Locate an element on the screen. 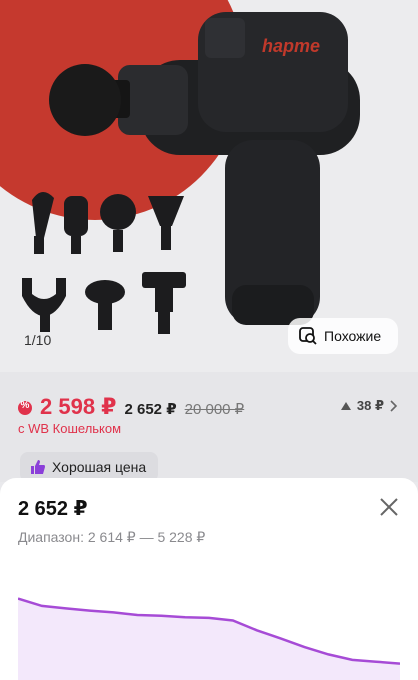  price-area-fill is located at coordinates (209, 639).